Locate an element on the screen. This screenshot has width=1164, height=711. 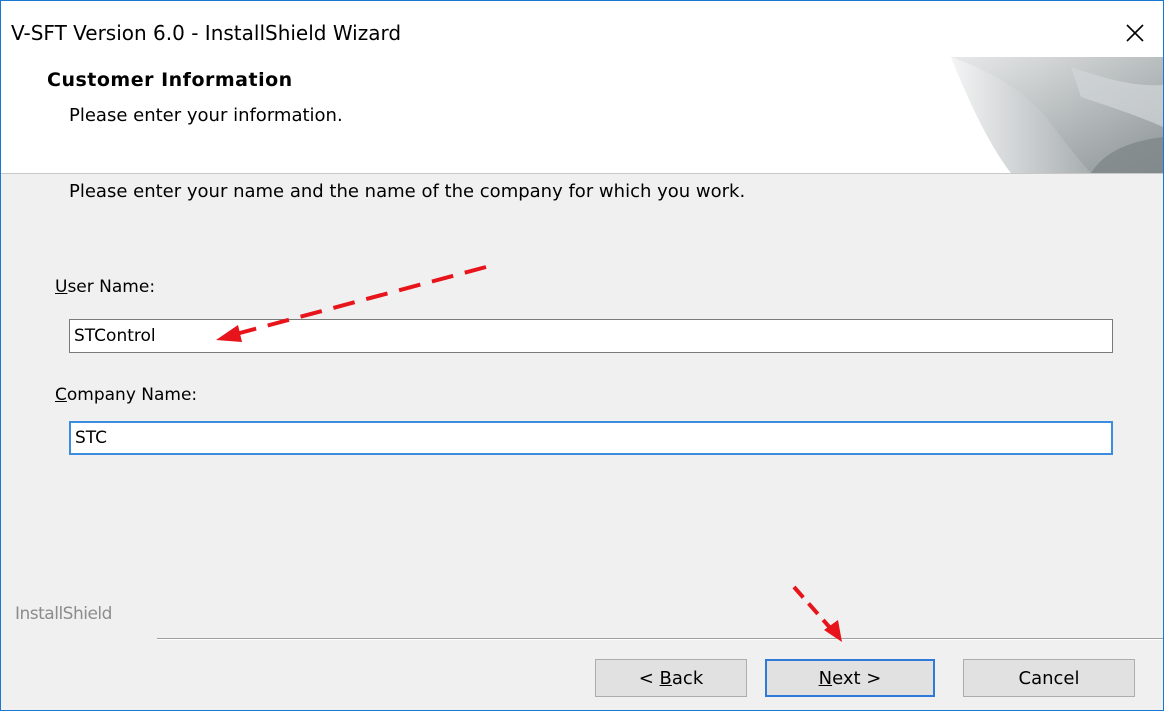
company-name-accel: C is located at coordinates (61, 395).